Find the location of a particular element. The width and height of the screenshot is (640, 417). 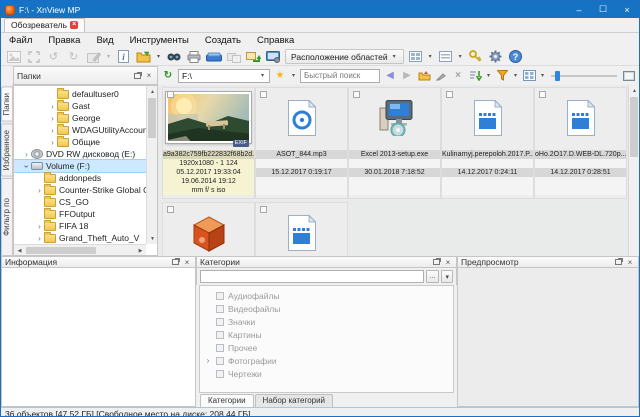

maximize-button: ☐ is located at coordinates (603, 9).